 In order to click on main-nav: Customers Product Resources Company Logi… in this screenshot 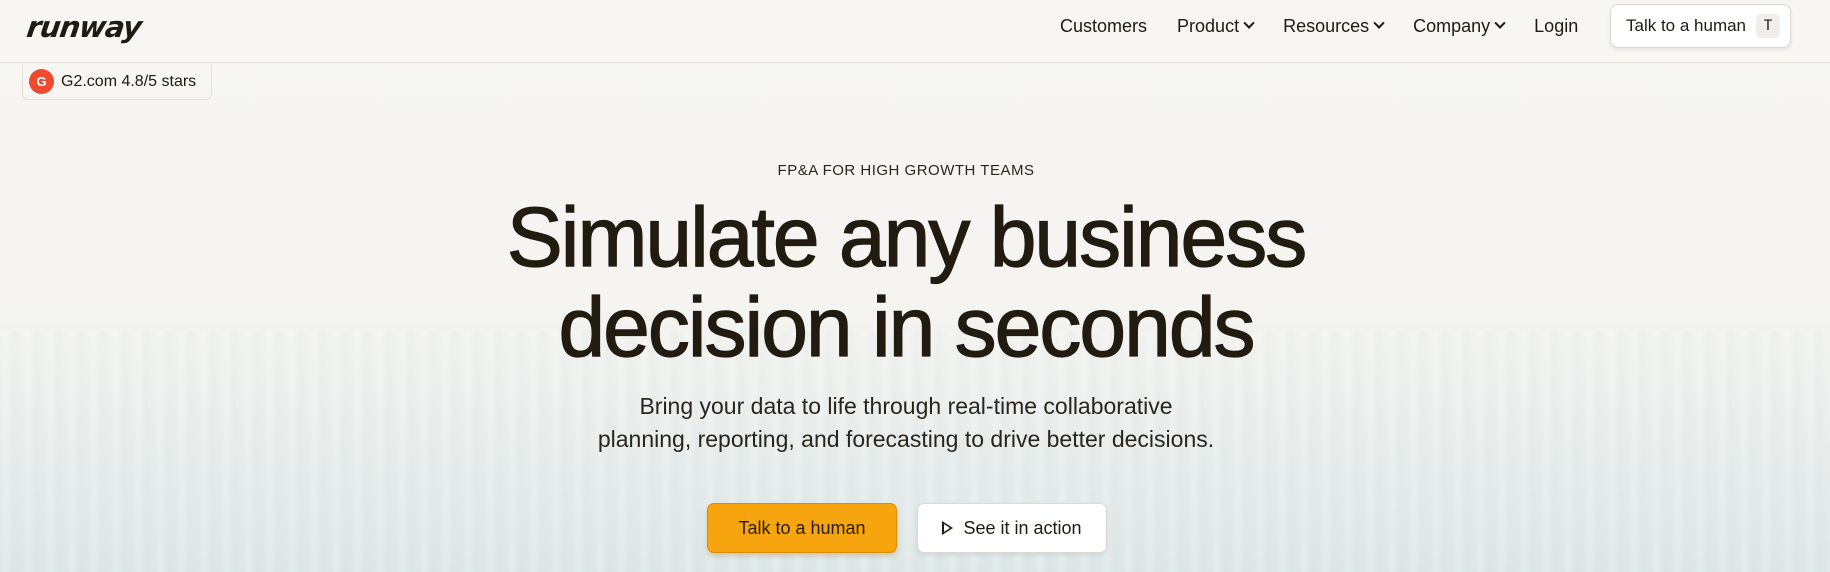, I will do `click(1334, 26)`.